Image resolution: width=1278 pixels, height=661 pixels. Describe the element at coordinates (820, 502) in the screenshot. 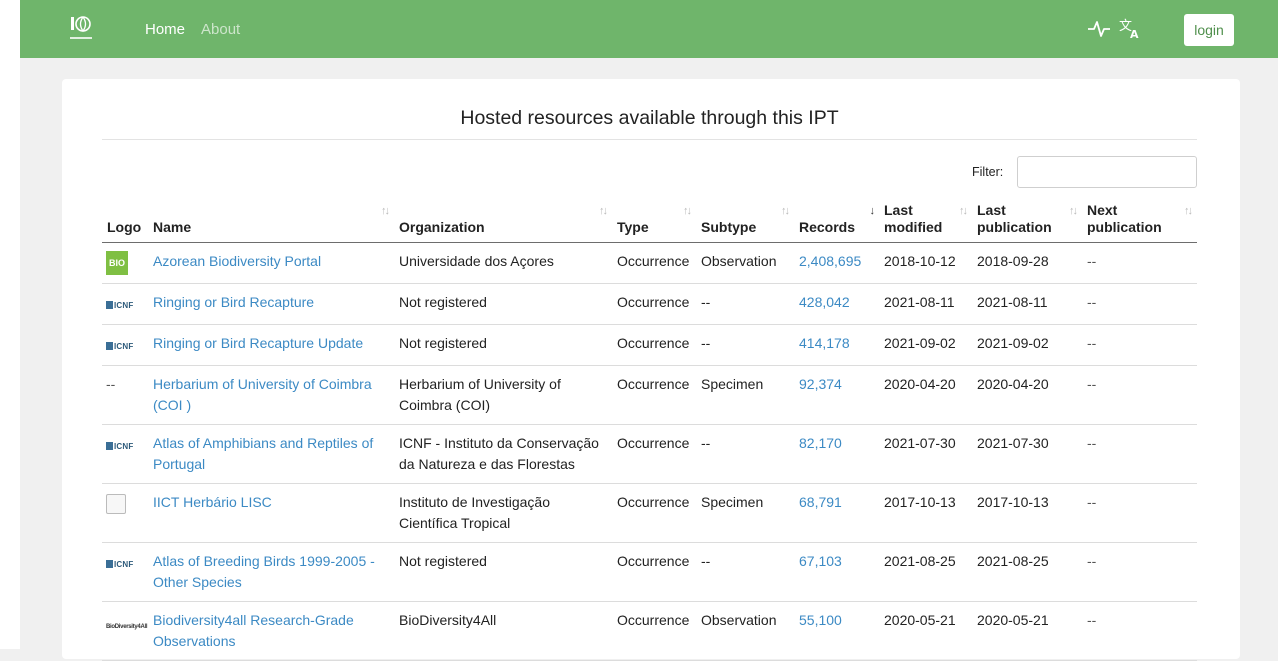

I see `records-link: 68,791` at that location.